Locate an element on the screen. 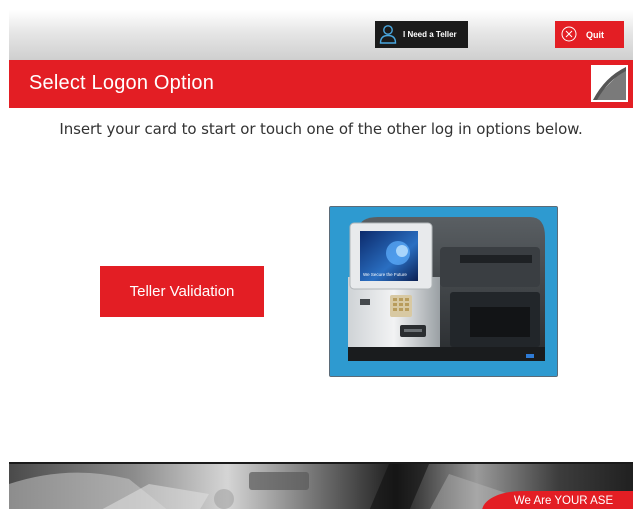 Image resolution: width=633 pixels, height=509 pixels. person-icon is located at coordinates (388, 35).